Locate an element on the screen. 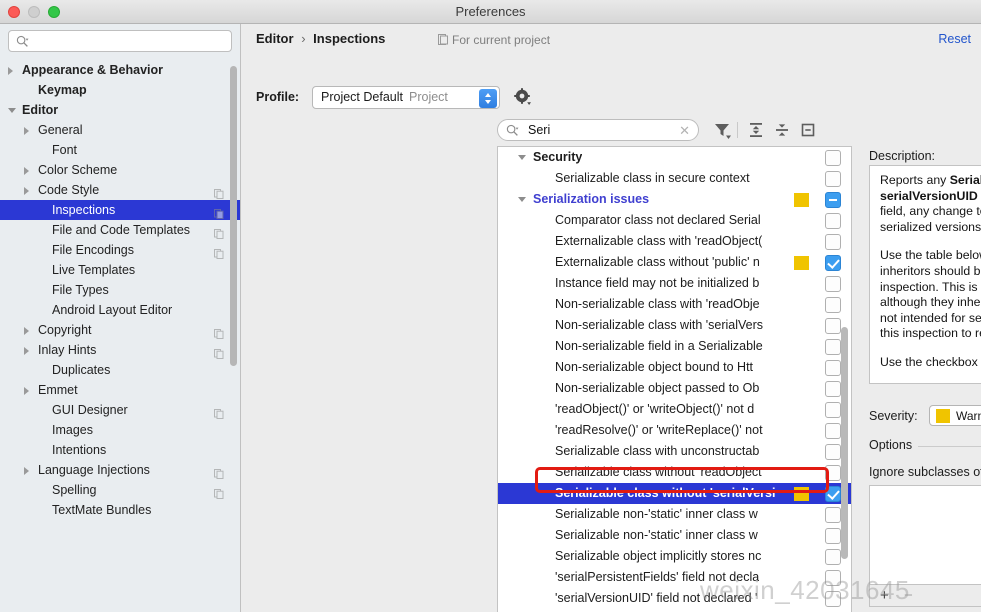 This screenshot has width=981, height=612. sidebar-item-duplicates: Duplicates is located at coordinates (120, 370).